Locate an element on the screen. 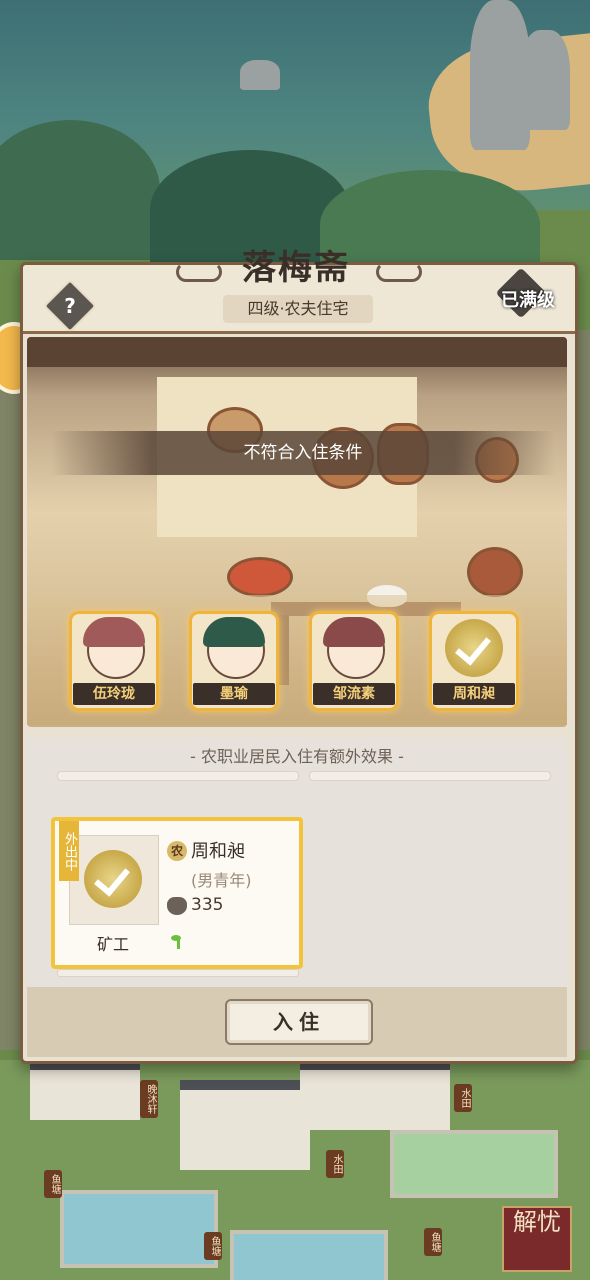 The image size is (590, 1280). resident-slot-selected: 周和昶 is located at coordinates (474, 661).